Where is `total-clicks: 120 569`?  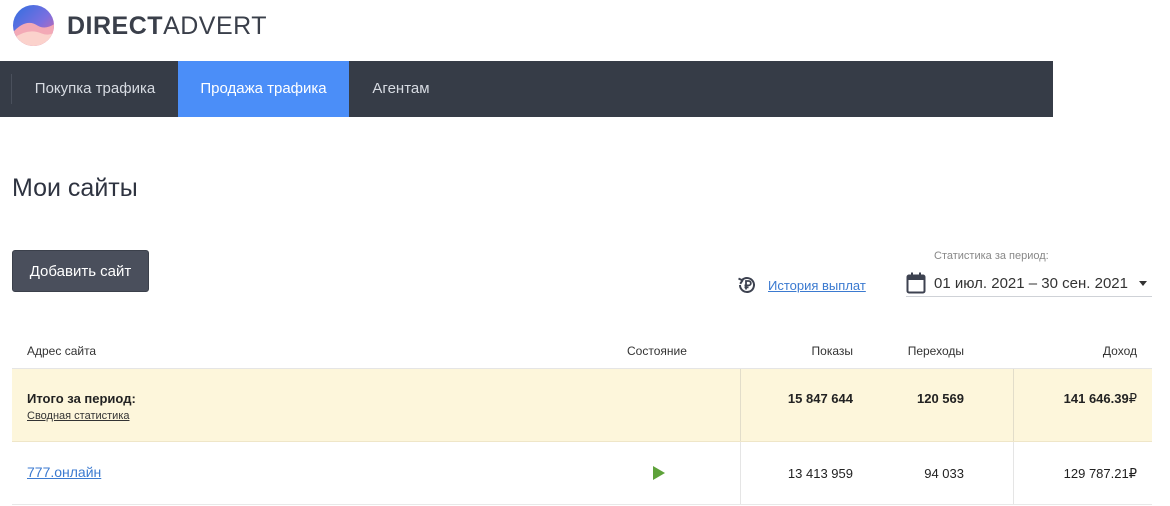
total-clicks: 120 569 is located at coordinates (940, 398).